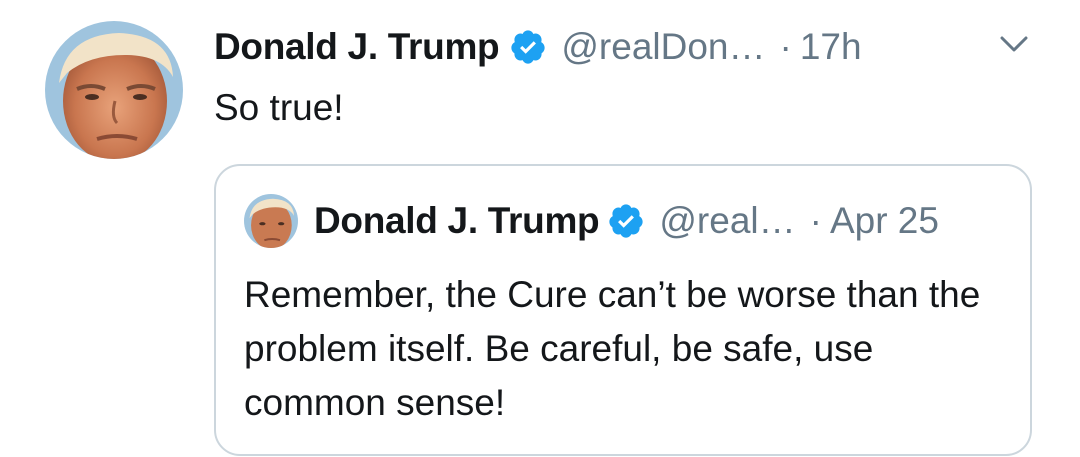 Image resolution: width=1080 pixels, height=457 pixels. I want to click on tweet-timestamp: 17h, so click(831, 47).